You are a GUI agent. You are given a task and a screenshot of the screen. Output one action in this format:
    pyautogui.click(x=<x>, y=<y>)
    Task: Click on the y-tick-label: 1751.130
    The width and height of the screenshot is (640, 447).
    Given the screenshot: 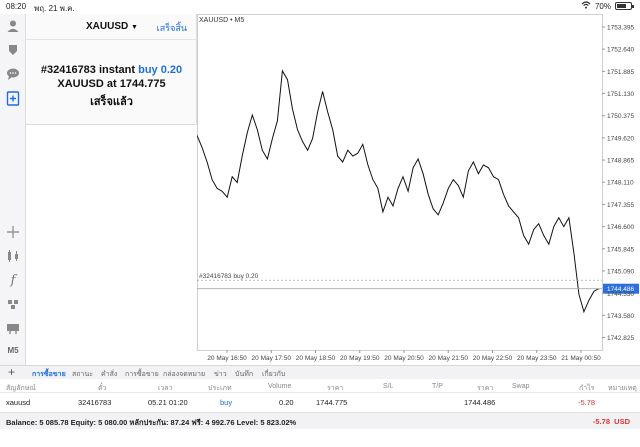 What is the action you would take?
    pyautogui.click(x=620, y=94)
    